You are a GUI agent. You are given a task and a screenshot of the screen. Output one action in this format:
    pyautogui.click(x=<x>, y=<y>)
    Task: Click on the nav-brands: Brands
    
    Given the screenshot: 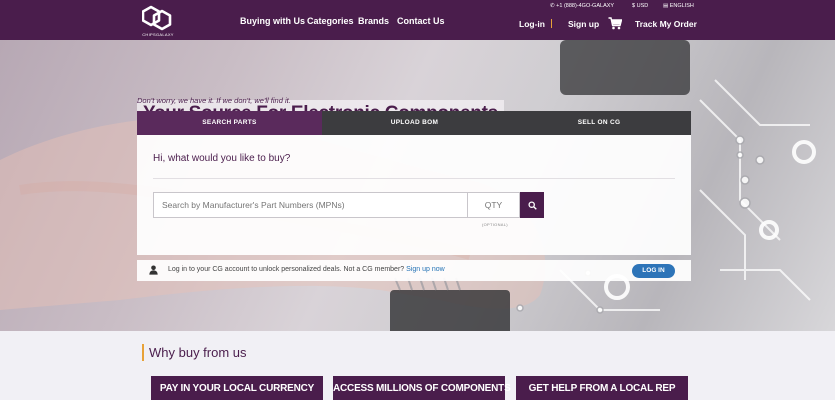 What is the action you would take?
    pyautogui.click(x=373, y=21)
    